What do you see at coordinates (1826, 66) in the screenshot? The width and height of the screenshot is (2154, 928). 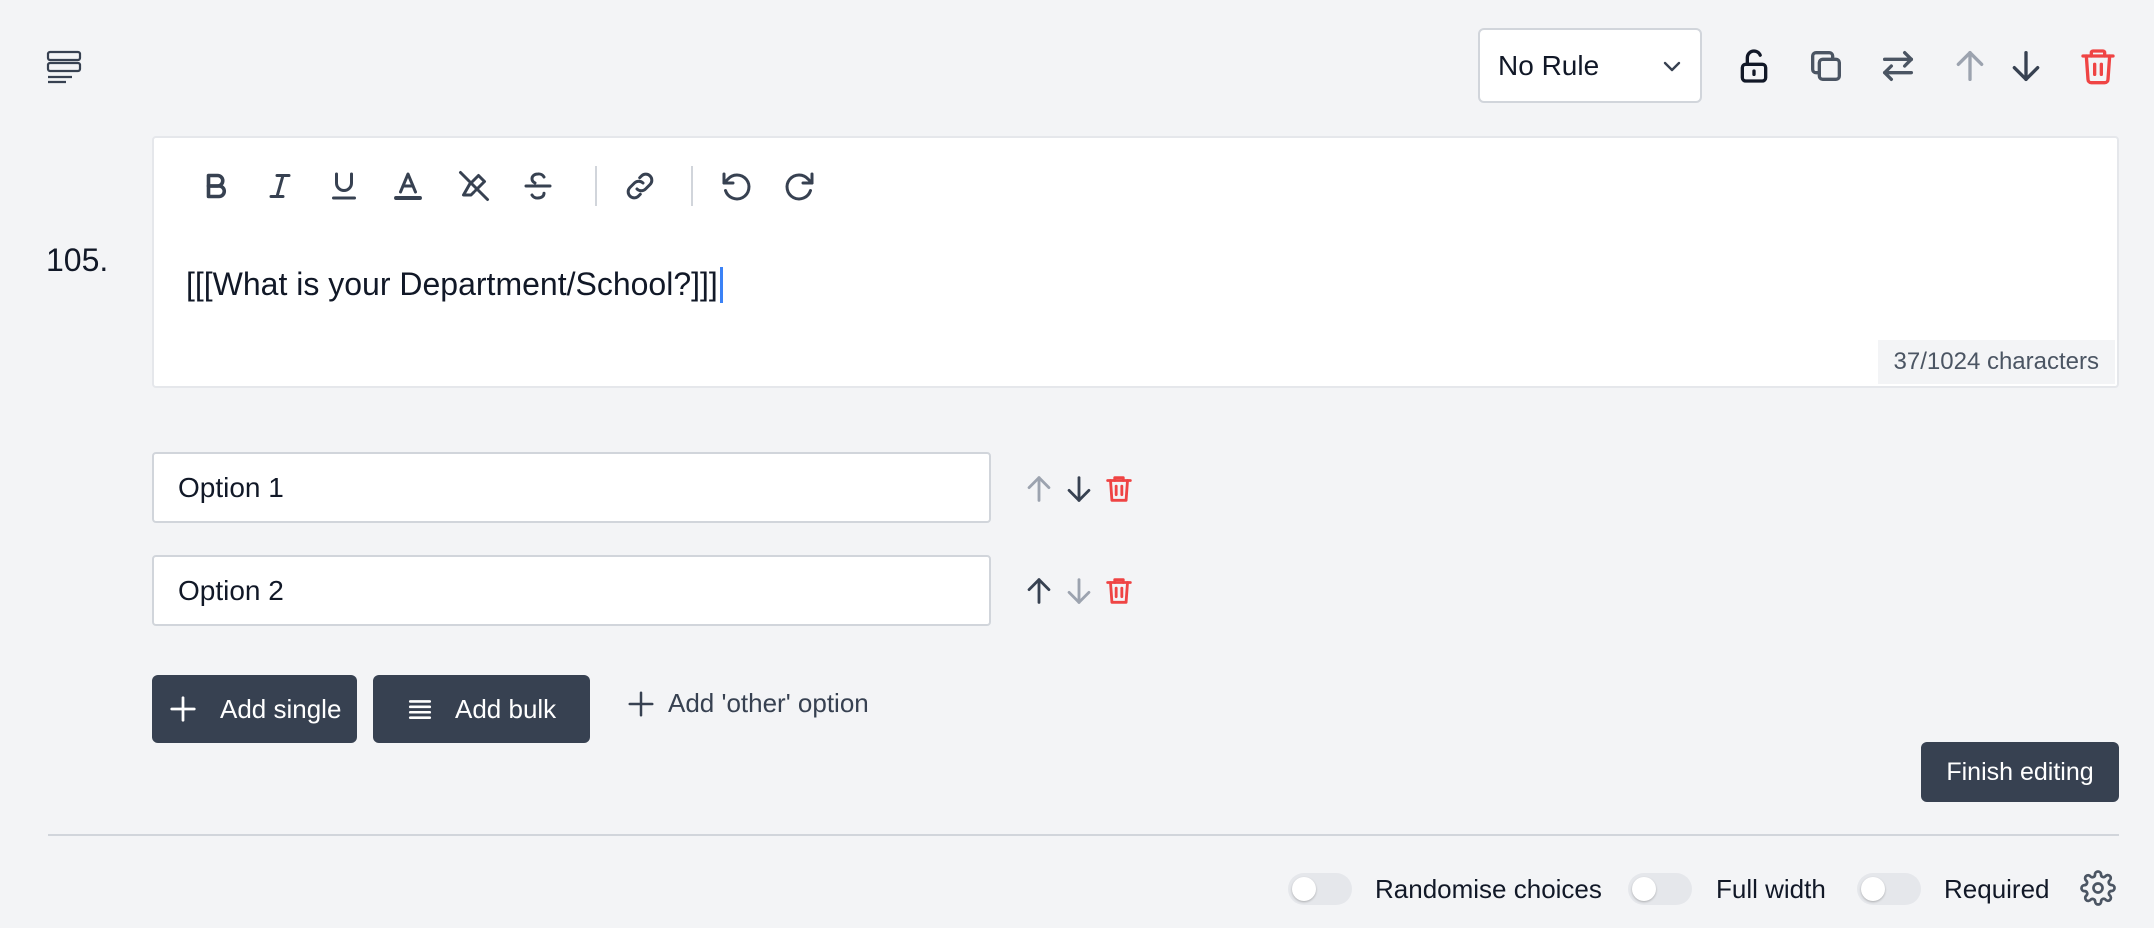 I see `duplicate-icon` at bounding box center [1826, 66].